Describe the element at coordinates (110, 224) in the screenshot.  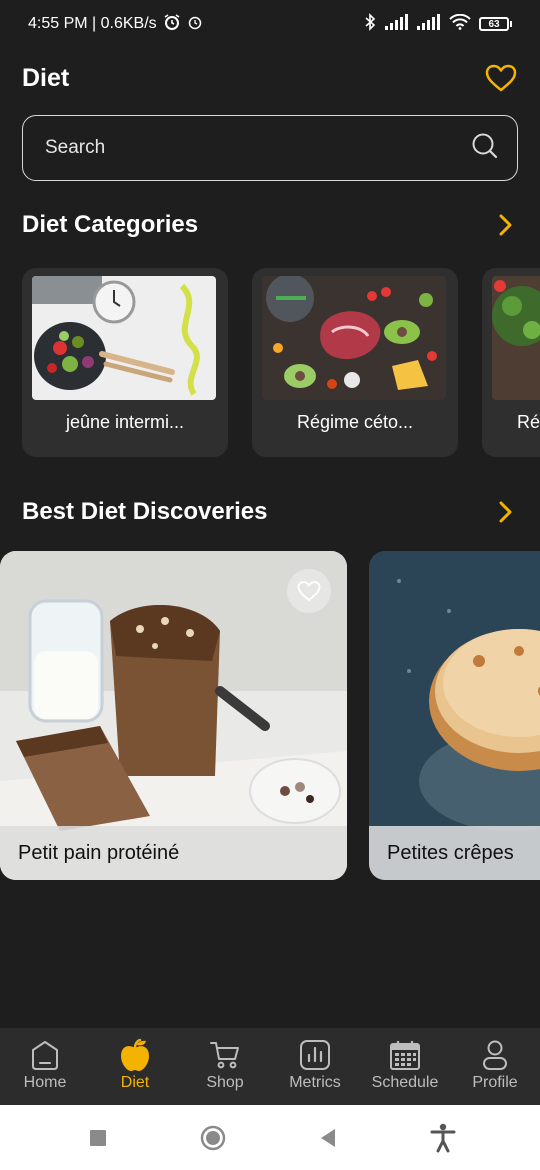
I see `categories-title: Diet Categories` at that location.